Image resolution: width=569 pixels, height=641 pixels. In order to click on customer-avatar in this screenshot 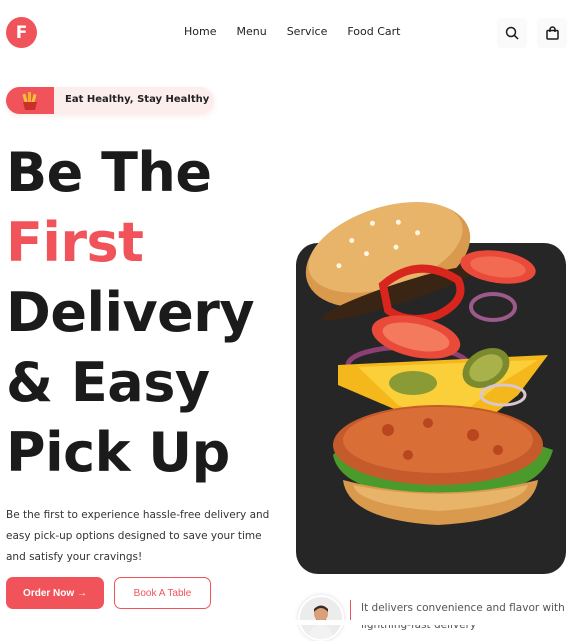, I will do `click(321, 618)`.